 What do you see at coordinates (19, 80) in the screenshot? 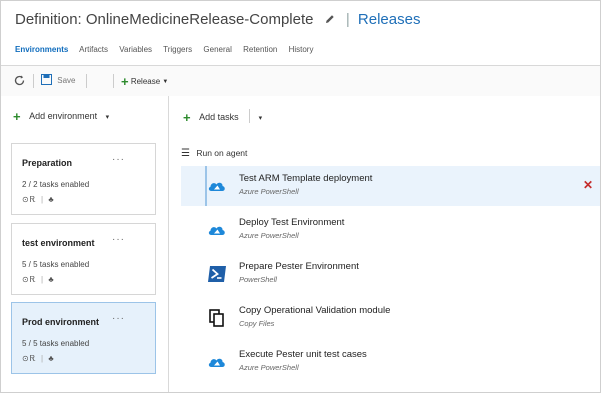
I see `refresh-icon` at bounding box center [19, 80].